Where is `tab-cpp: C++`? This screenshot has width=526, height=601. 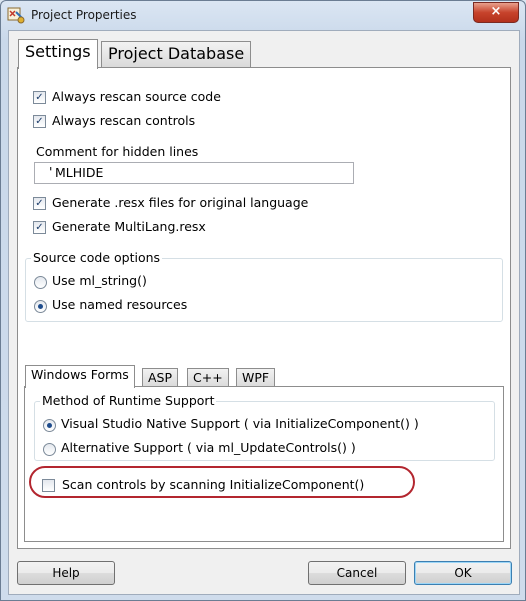
tab-cpp: C++ is located at coordinates (208, 377).